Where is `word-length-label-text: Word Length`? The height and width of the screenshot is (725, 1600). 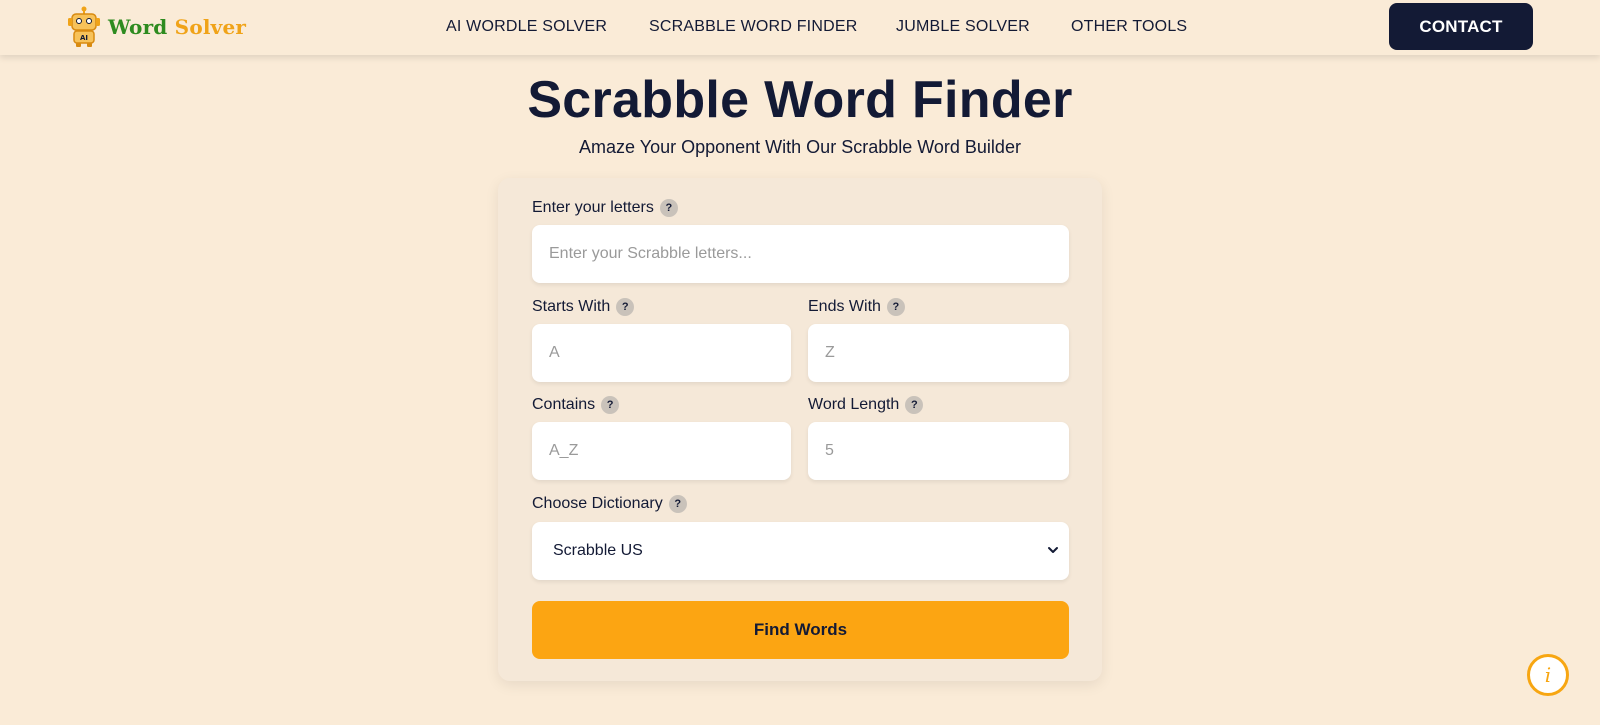
word-length-label-text: Word Length is located at coordinates (854, 404).